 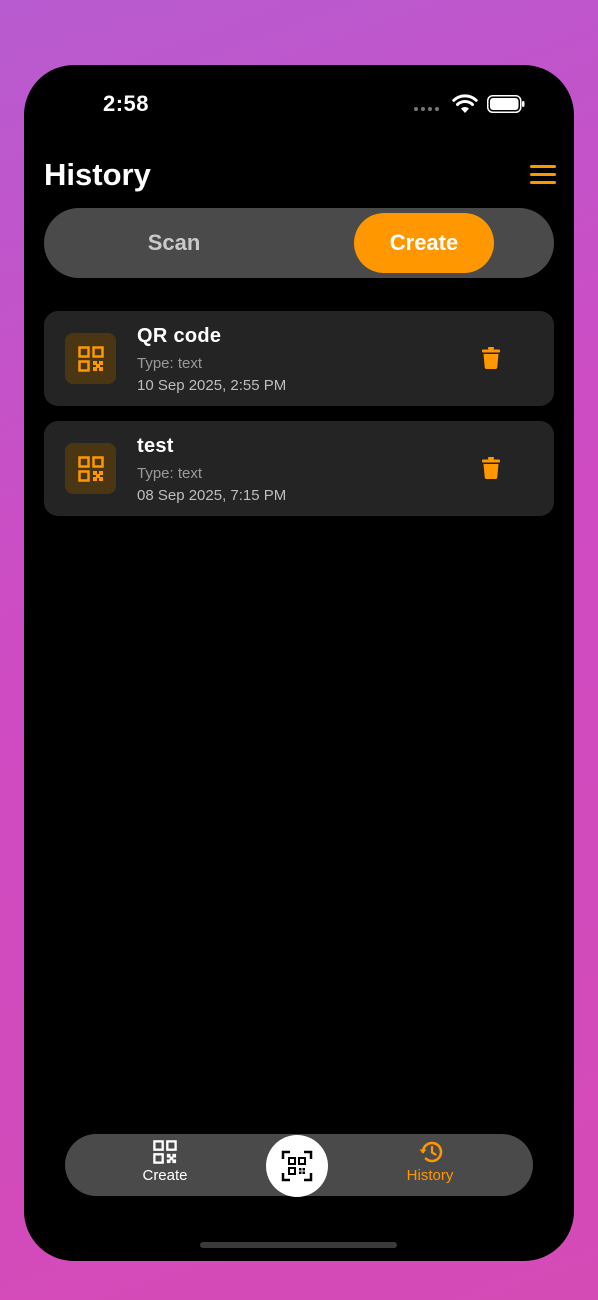 What do you see at coordinates (165, 1152) in the screenshot?
I see `qr-grid-icon` at bounding box center [165, 1152].